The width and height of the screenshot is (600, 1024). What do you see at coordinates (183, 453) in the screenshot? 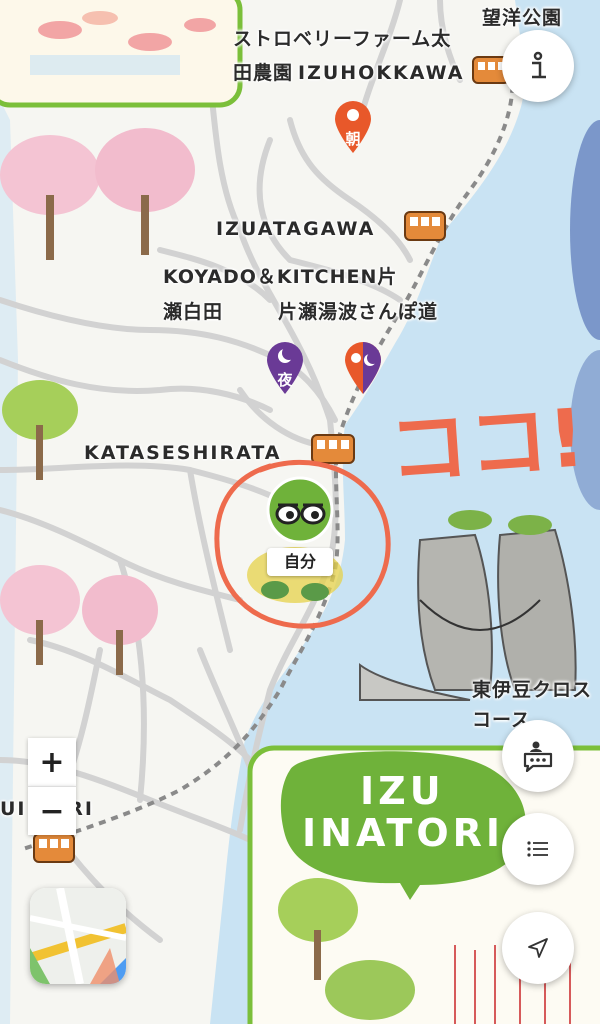
I see `label-kataseshirata: KATASESHIRATA` at bounding box center [183, 453].